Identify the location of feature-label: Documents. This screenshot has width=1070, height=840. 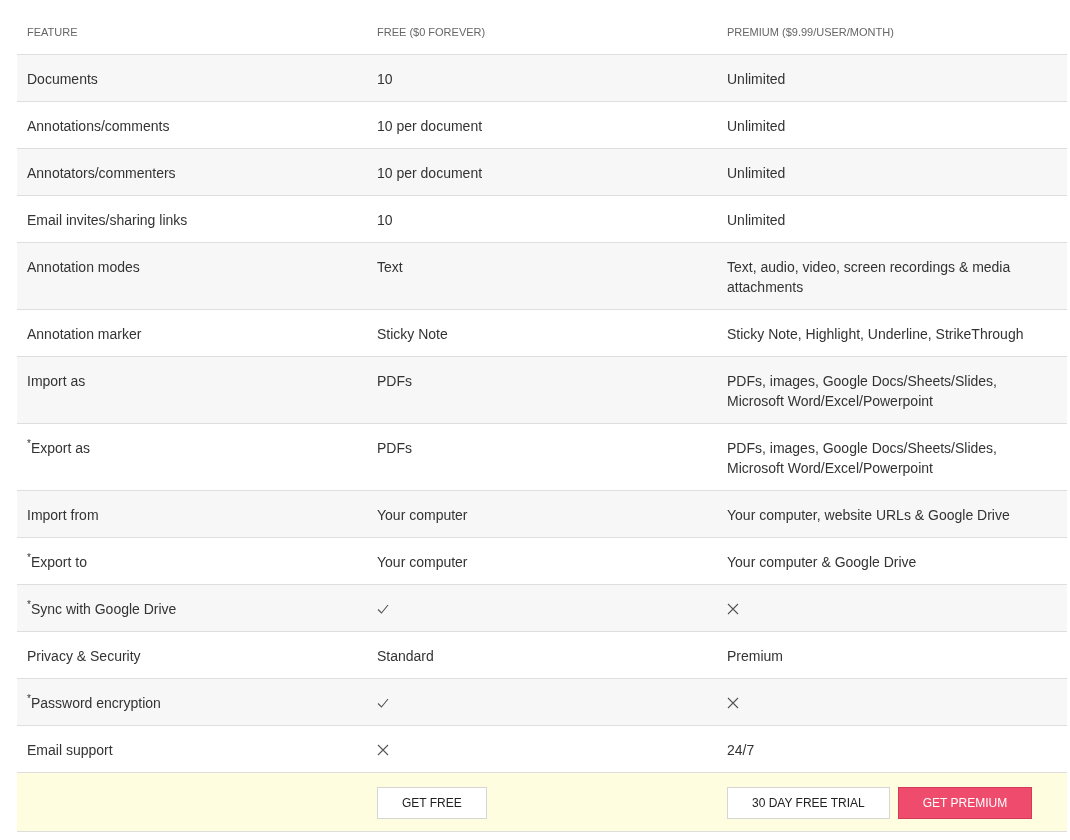
(62, 79).